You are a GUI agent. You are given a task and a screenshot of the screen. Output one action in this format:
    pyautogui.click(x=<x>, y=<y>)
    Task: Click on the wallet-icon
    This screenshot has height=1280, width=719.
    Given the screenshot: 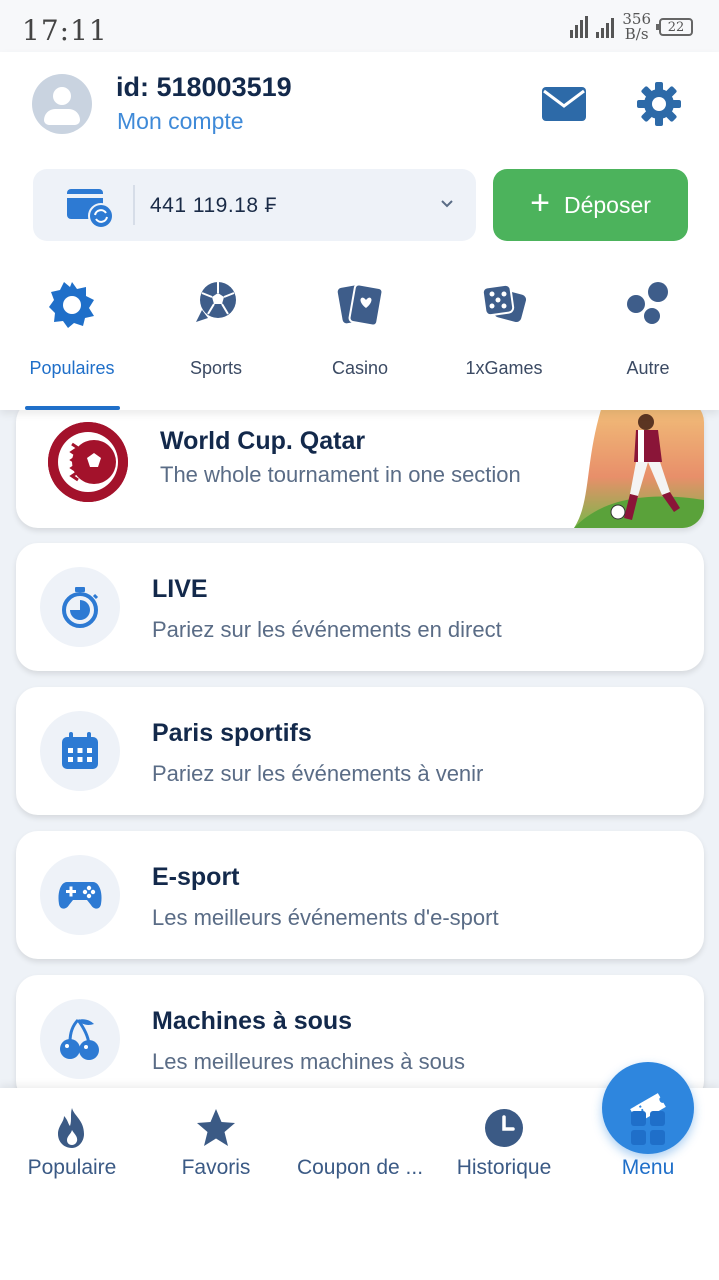 What is the action you would take?
    pyautogui.click(x=91, y=207)
    